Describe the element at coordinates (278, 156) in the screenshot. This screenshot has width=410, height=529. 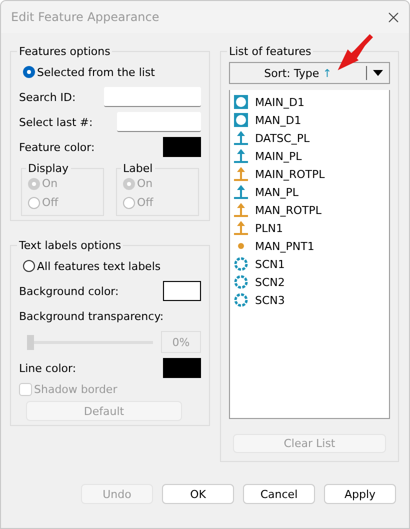
I see `list-item: MAIN_PL` at that location.